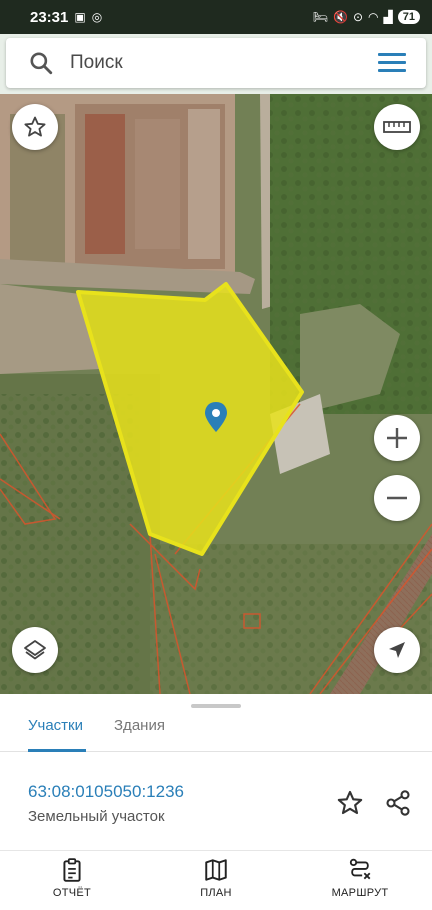 The image size is (432, 910). Describe the element at coordinates (57, 733) in the screenshot. I see `tab-parcels: Участки` at that location.